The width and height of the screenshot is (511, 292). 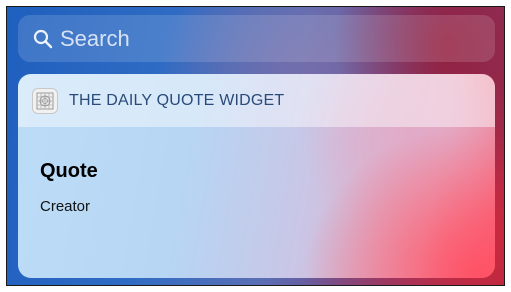 I want to click on app-grid-icon, so click(x=45, y=100).